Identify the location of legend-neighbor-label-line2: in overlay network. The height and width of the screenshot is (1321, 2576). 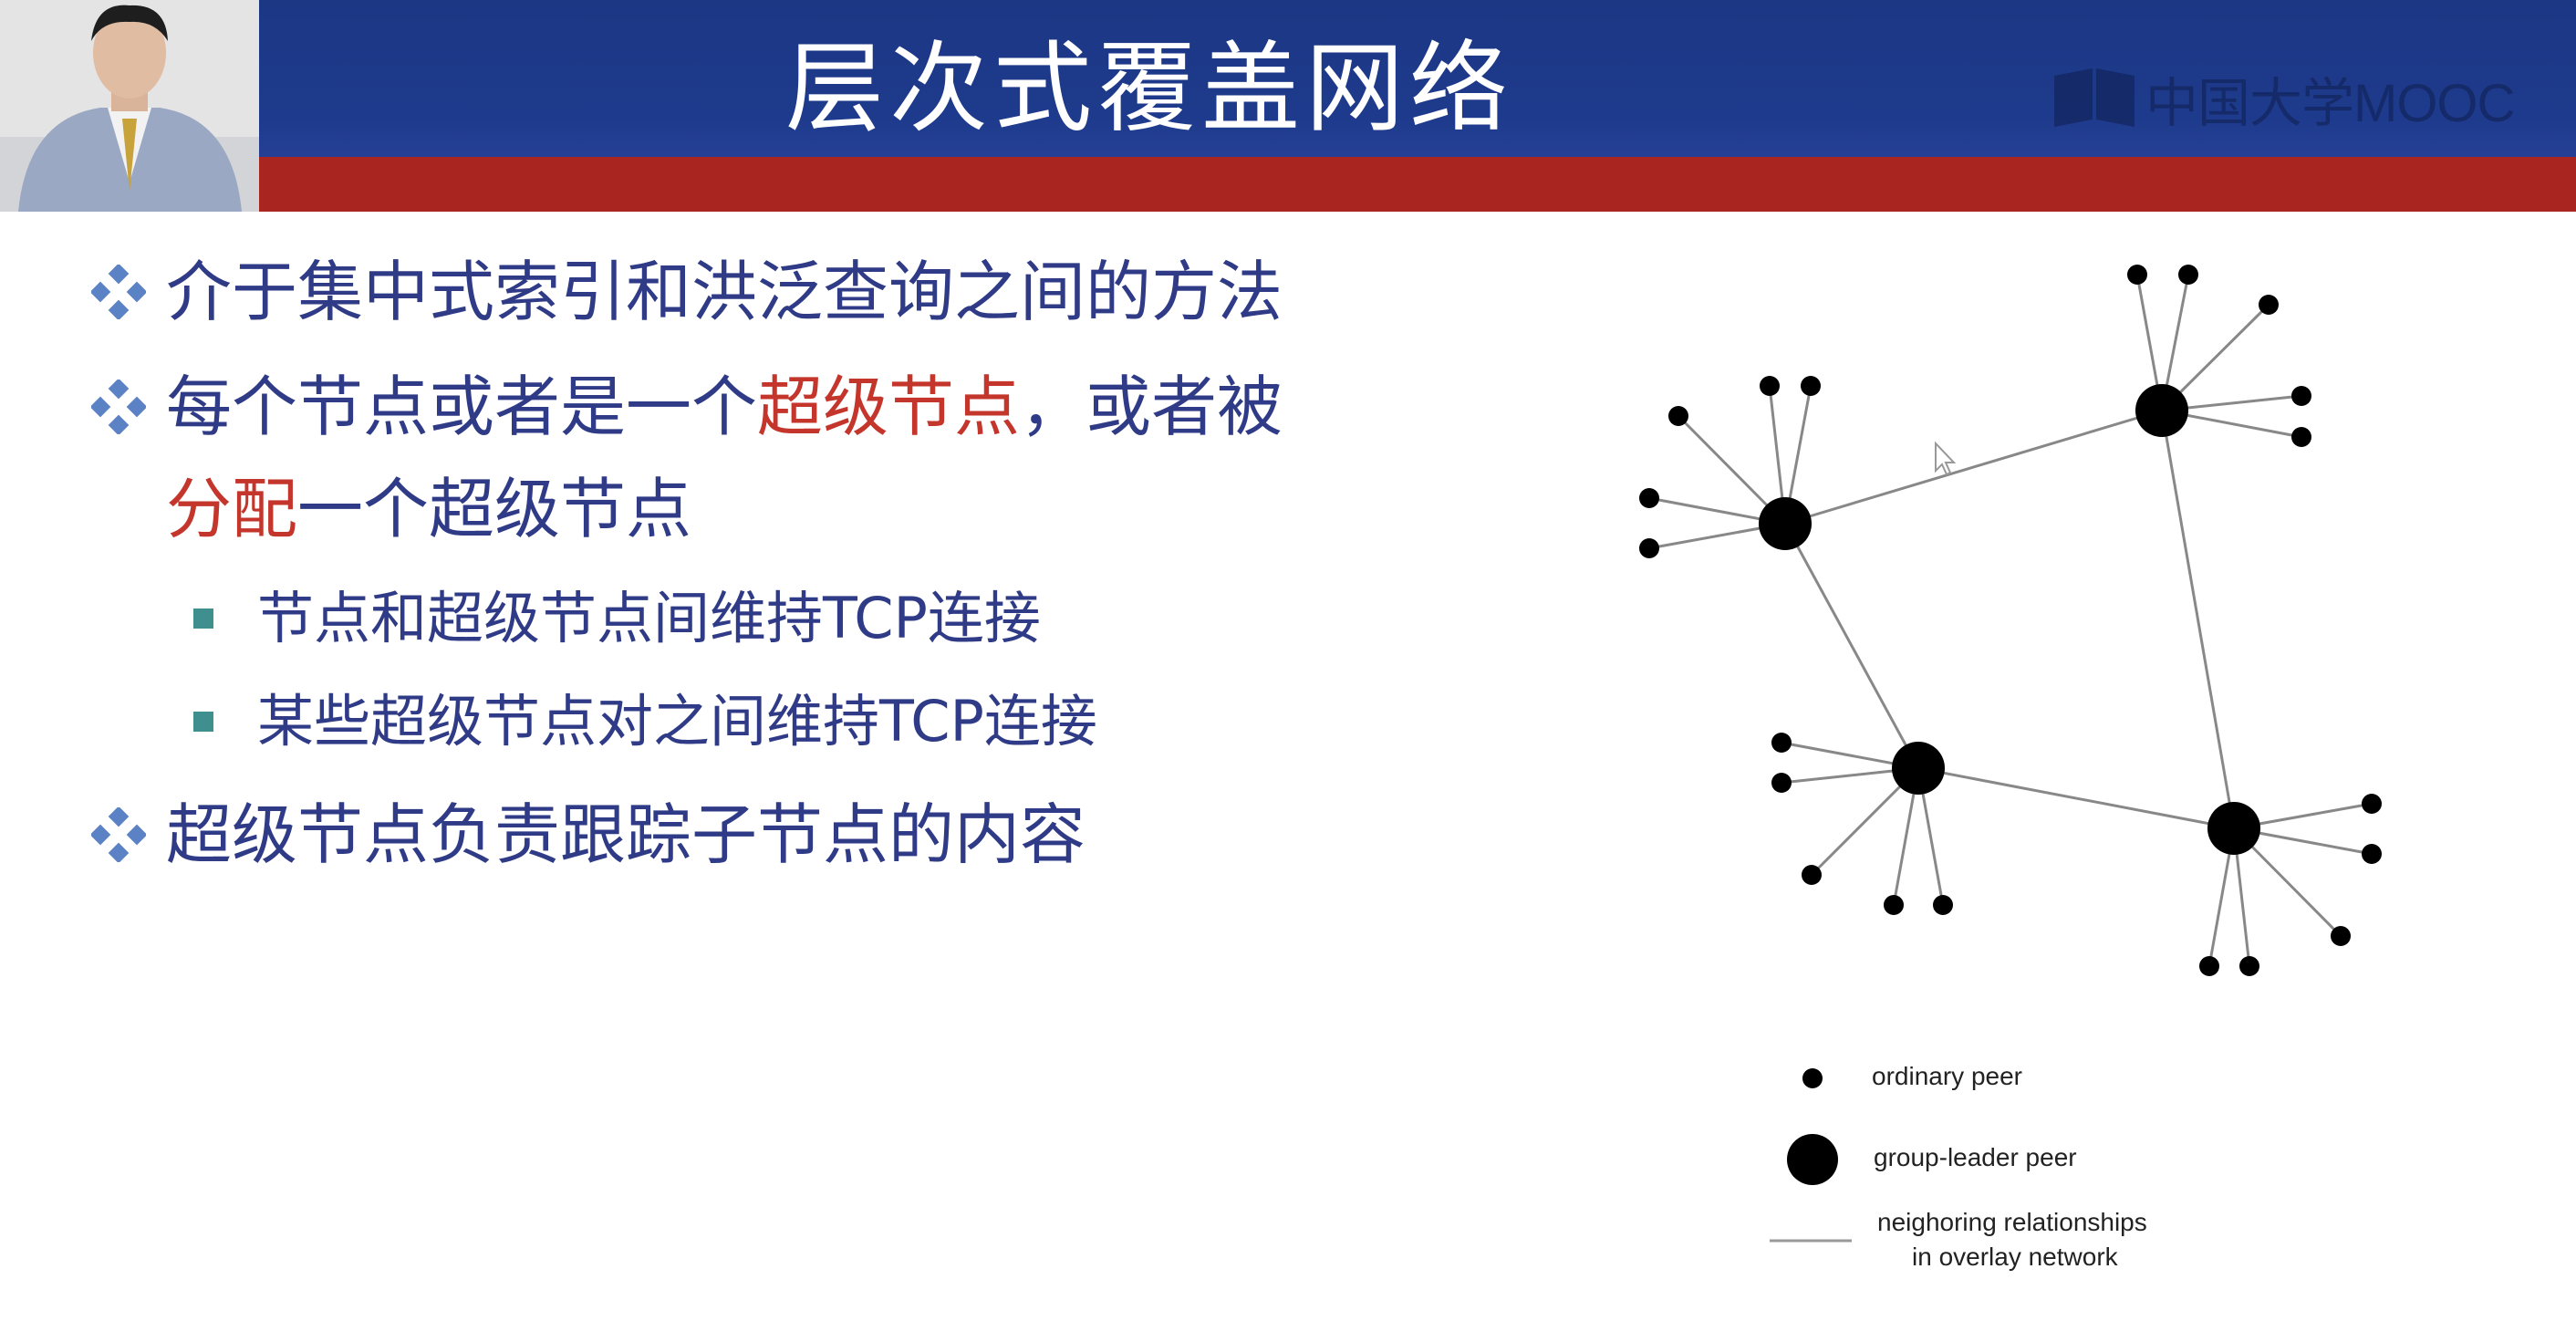
(2015, 1257).